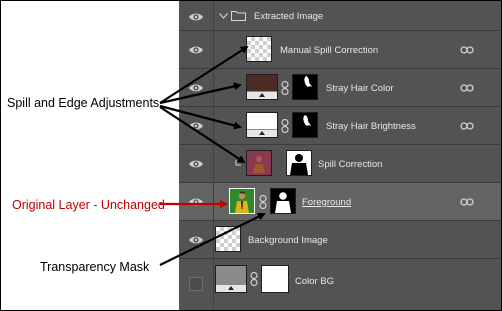 Image resolution: width=502 pixels, height=311 pixels. What do you see at coordinates (288, 240) in the screenshot?
I see `layer-name: Background Image` at bounding box center [288, 240].